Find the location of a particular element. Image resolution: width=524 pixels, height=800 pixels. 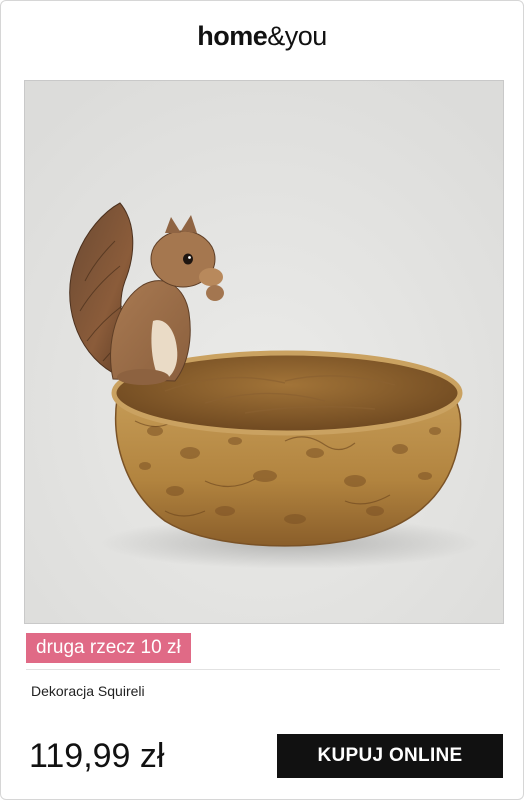

buy-online-button: KUPUJ ONLINE is located at coordinates (390, 756).